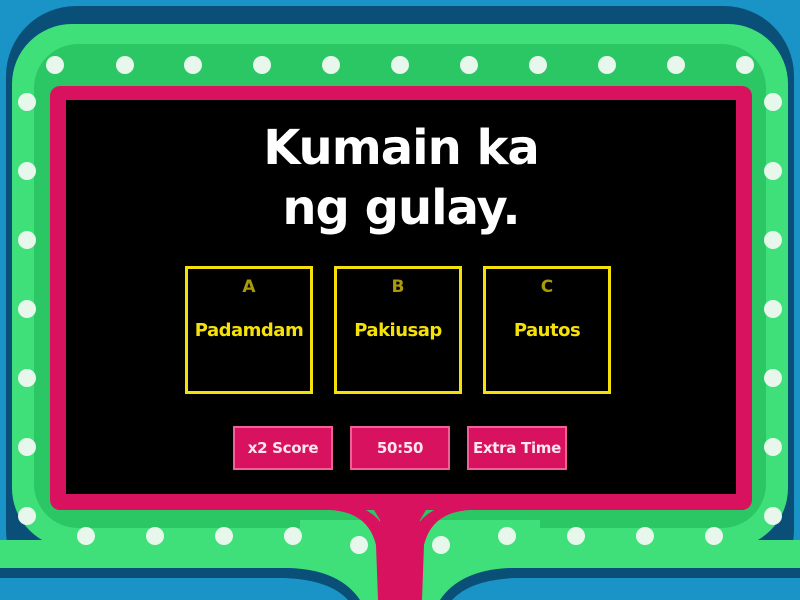  What do you see at coordinates (398, 287) in the screenshot?
I see `answer-b-letter: B` at bounding box center [398, 287].